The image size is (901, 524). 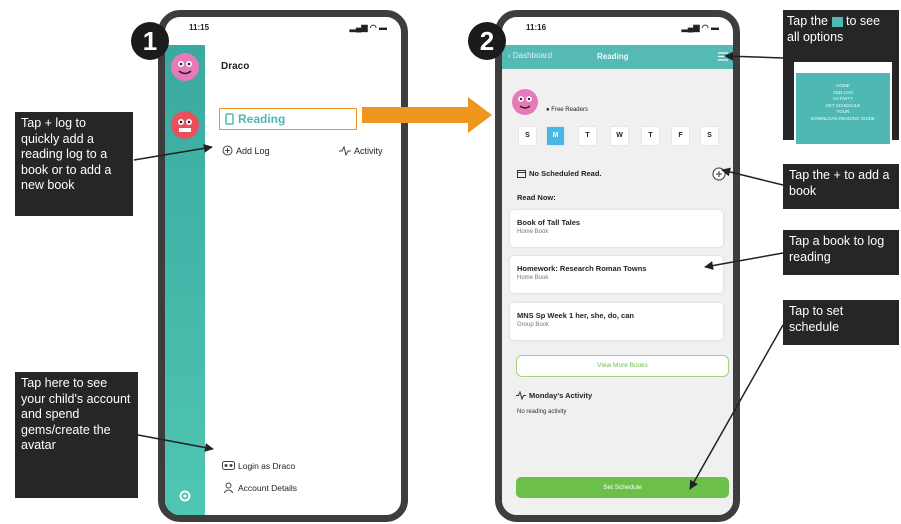 What do you see at coordinates (427, 115) in the screenshot?
I see `orange-arrow` at bounding box center [427, 115].